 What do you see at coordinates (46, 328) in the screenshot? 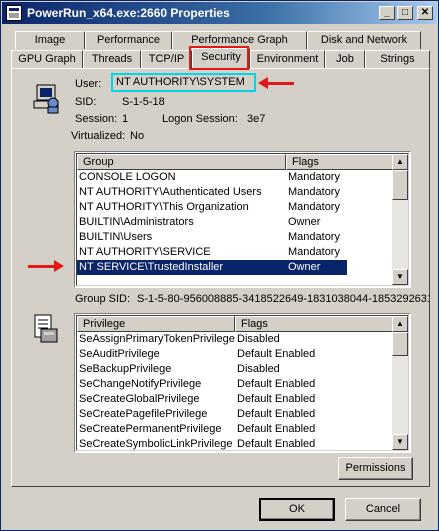
I see `privileges-icon` at bounding box center [46, 328].